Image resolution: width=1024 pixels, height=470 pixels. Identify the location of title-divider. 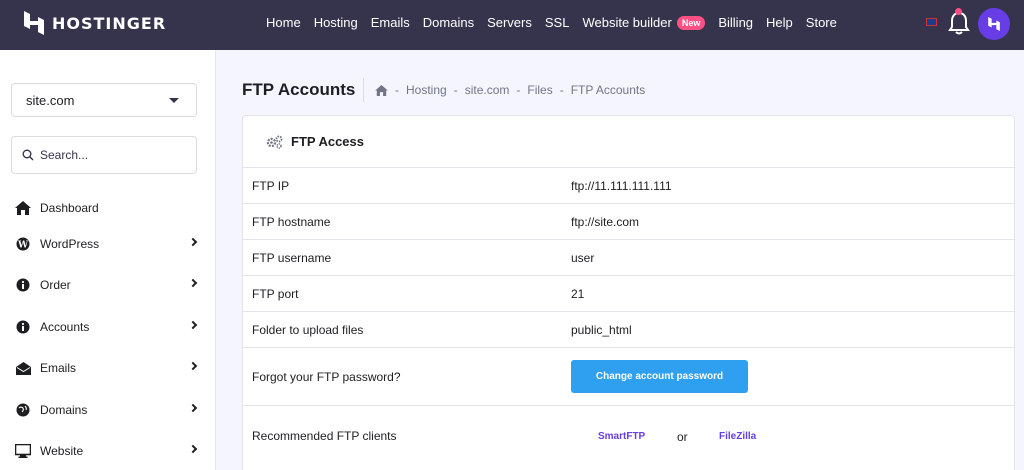
(363, 90).